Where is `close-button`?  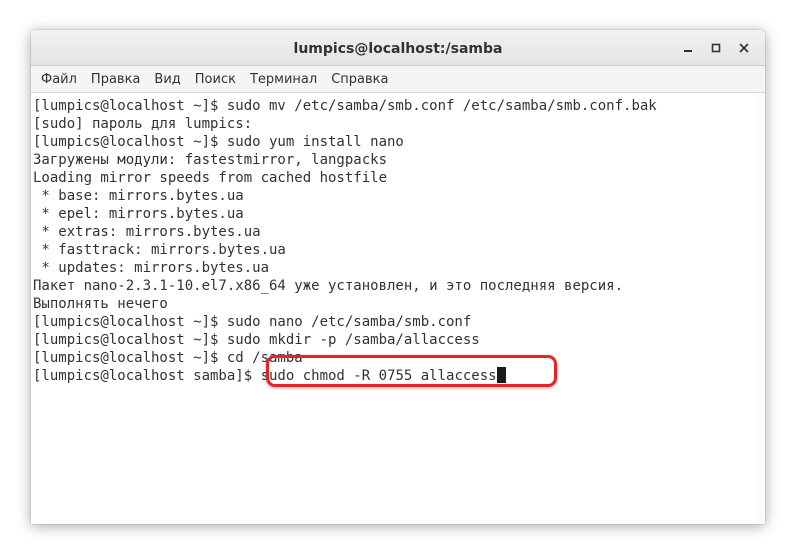 close-button is located at coordinates (744, 48).